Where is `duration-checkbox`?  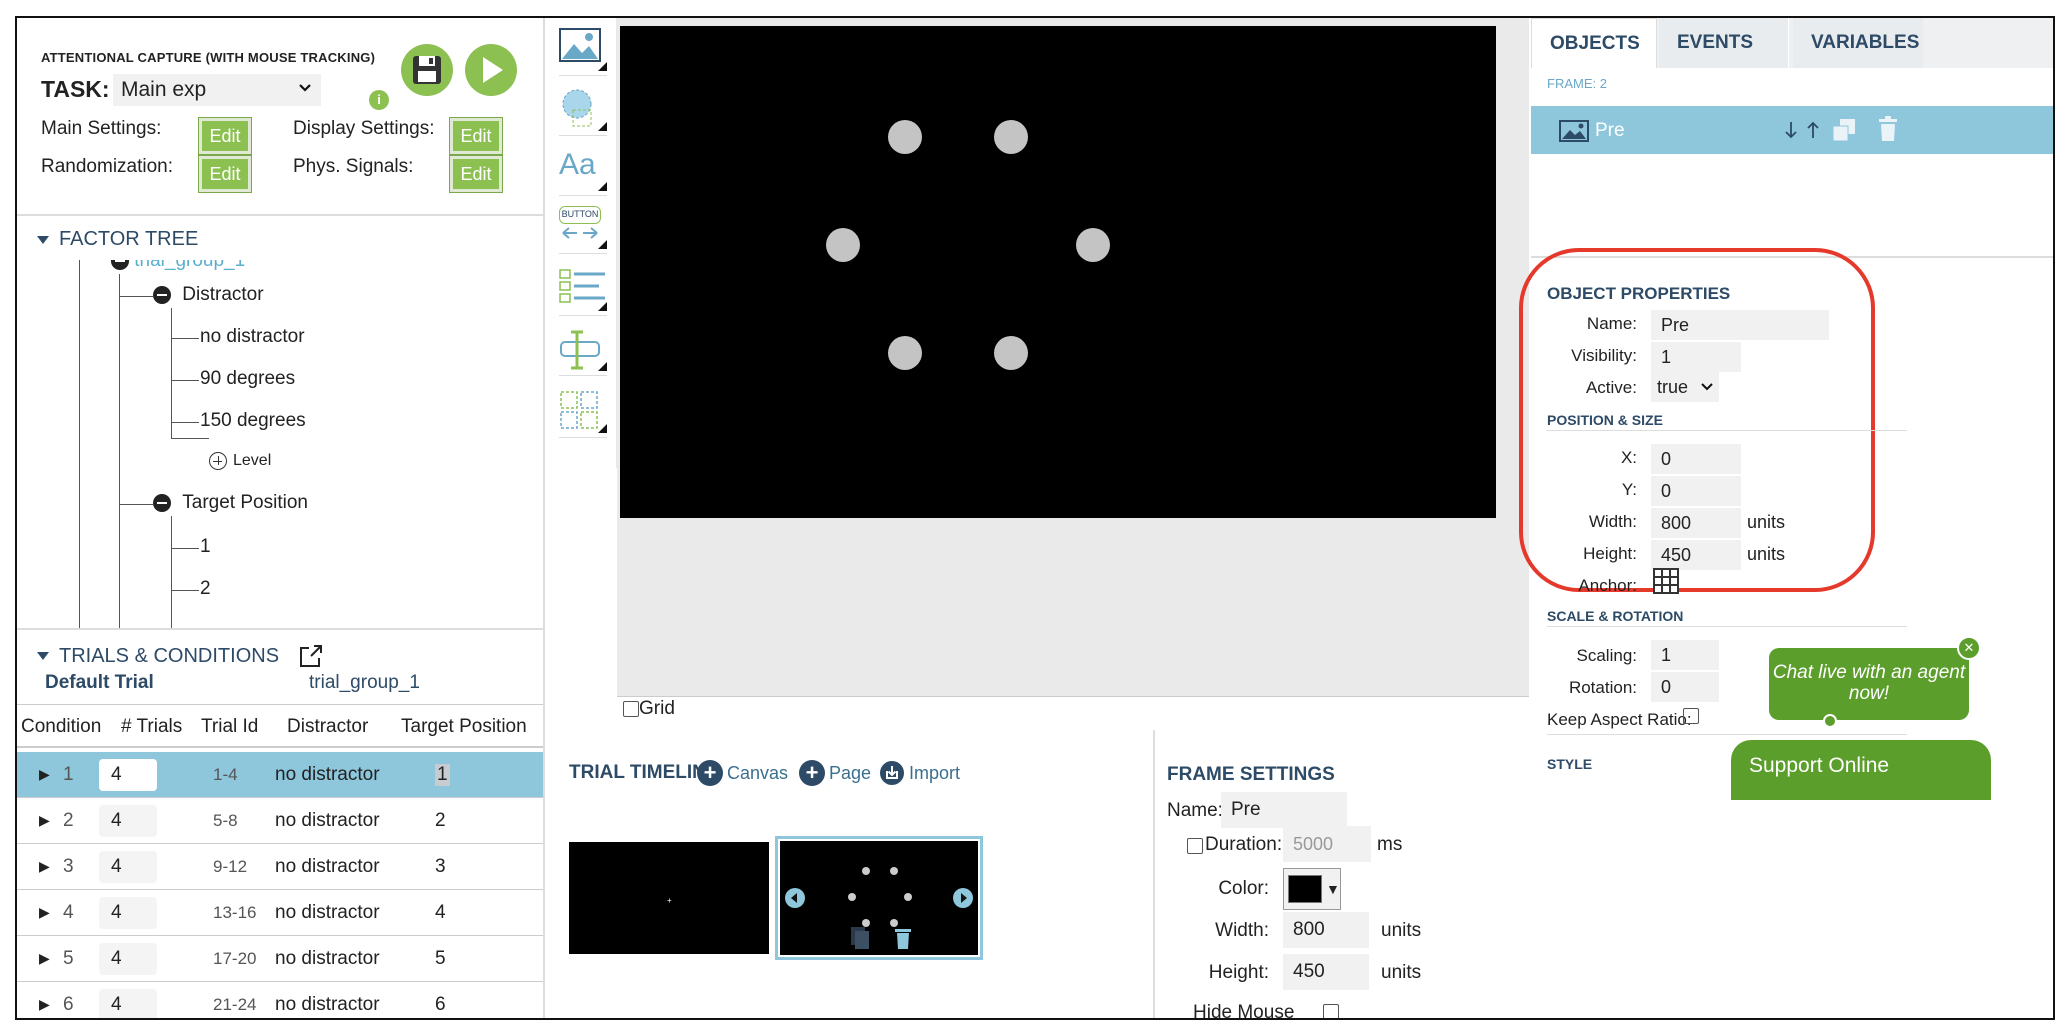 duration-checkbox is located at coordinates (1195, 846).